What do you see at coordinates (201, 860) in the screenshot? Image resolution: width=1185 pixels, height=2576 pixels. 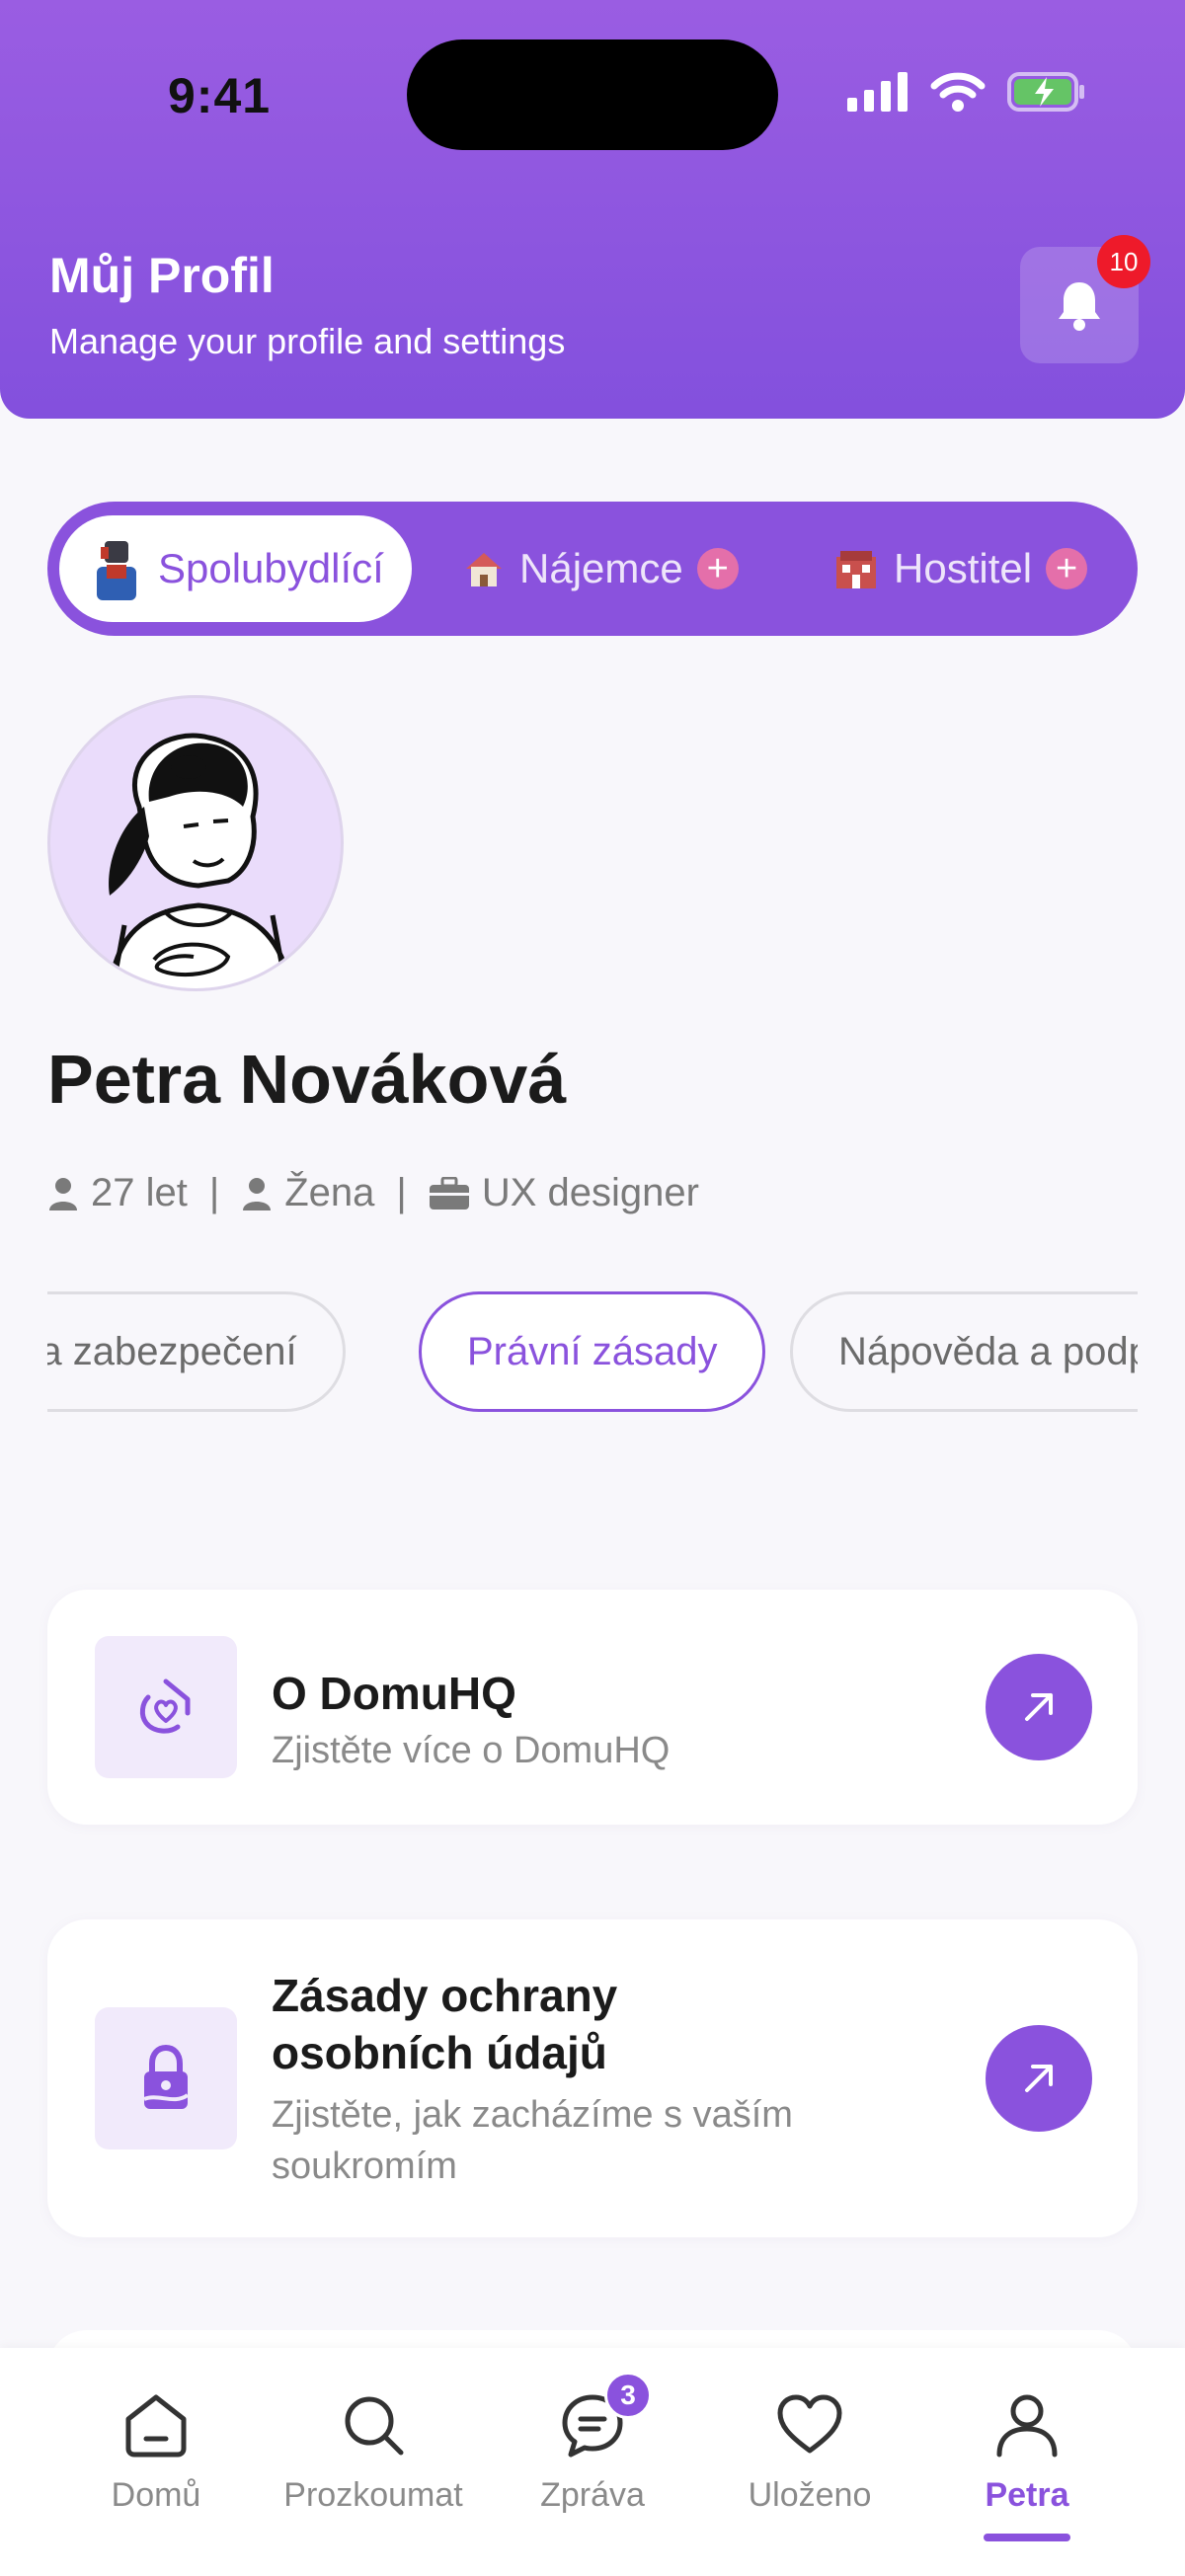 I see `avatar-illustration` at bounding box center [201, 860].